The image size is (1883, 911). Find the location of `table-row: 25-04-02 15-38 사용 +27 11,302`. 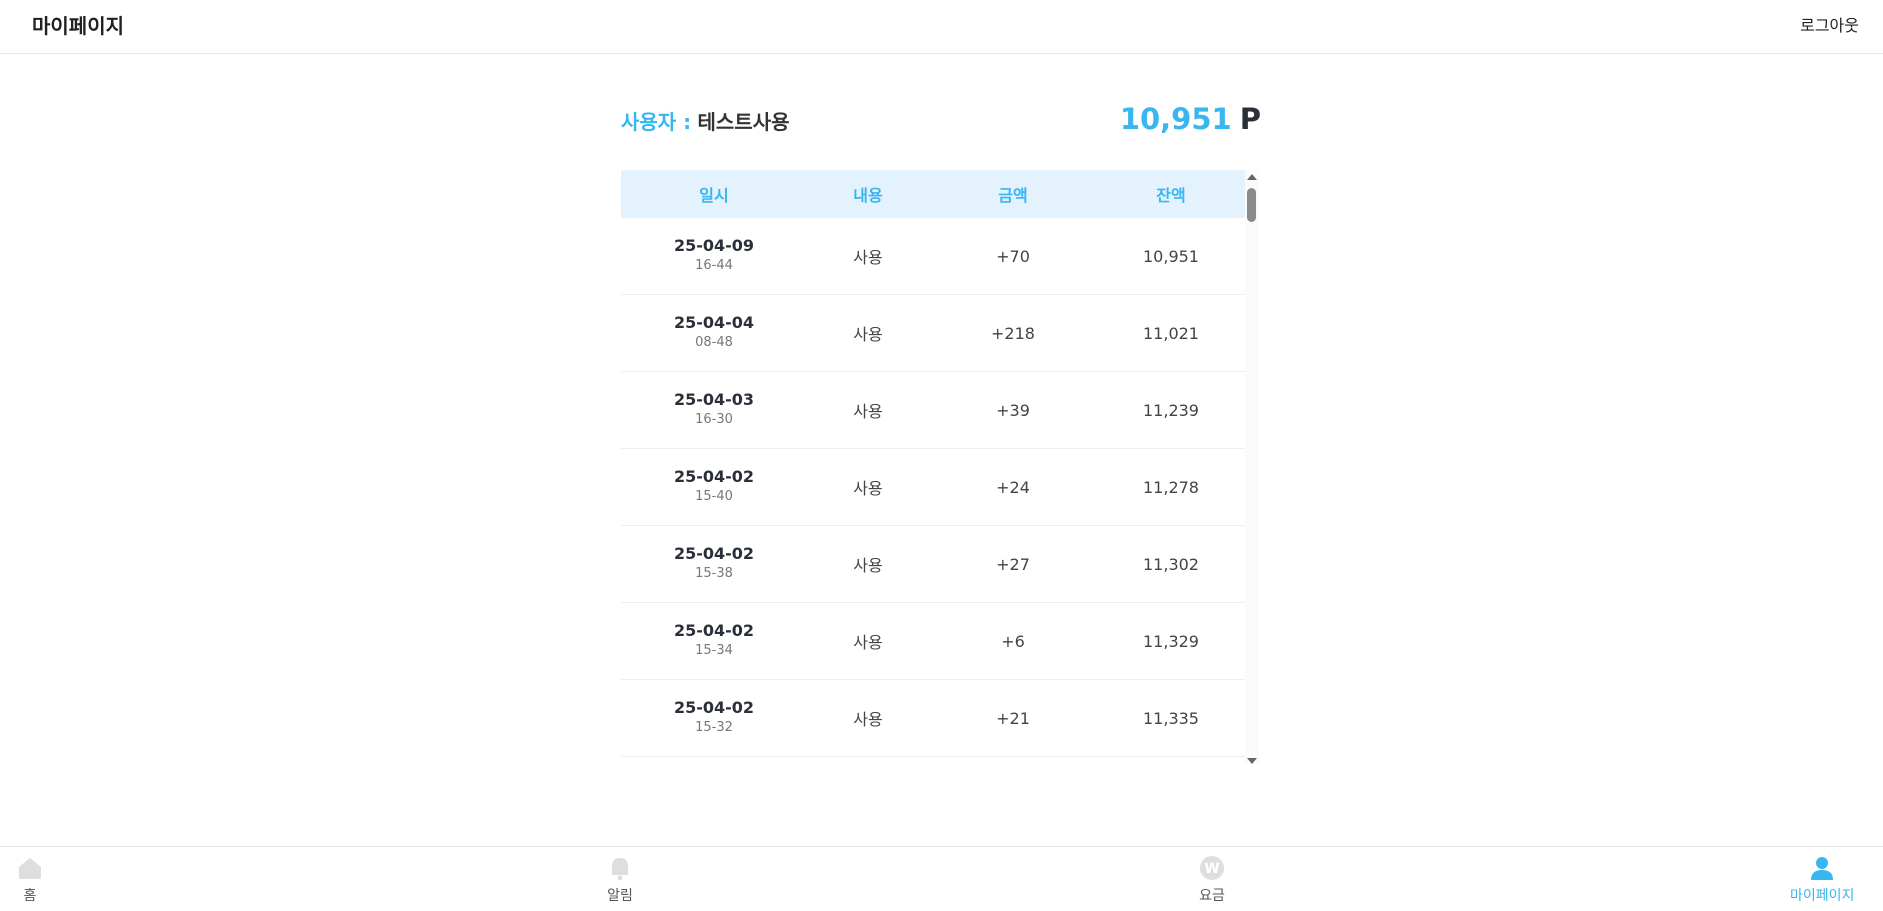

table-row: 25-04-02 15-38 사용 +27 11,302 is located at coordinates (933, 564).